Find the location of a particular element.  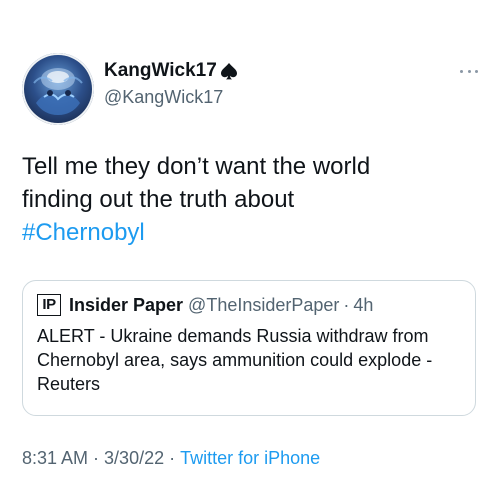

avatar-image is located at coordinates (58, 91).